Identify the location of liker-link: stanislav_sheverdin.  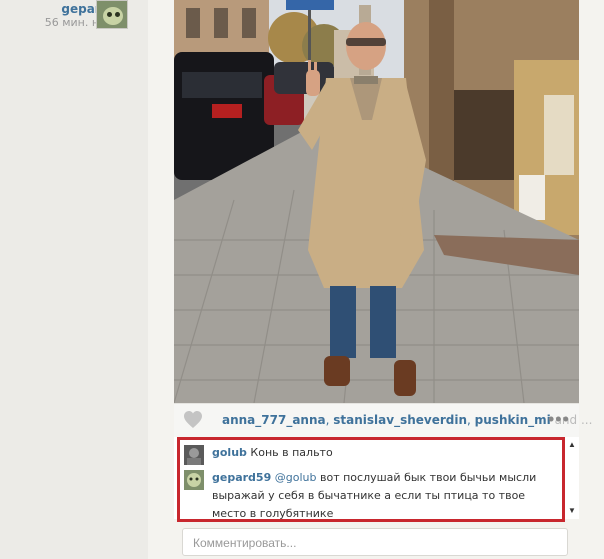
(400, 420).